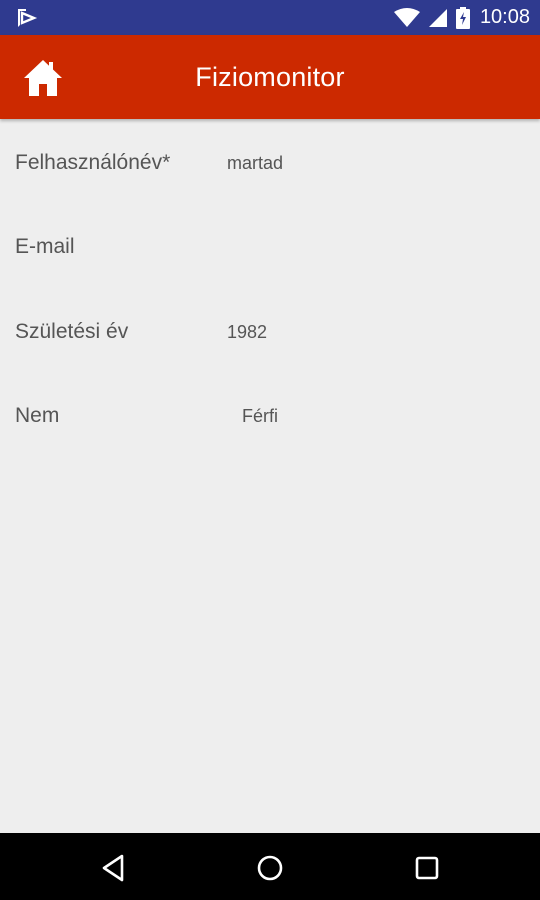 This screenshot has height=900, width=540. I want to click on birth-year-label: Születési év, so click(72, 331).